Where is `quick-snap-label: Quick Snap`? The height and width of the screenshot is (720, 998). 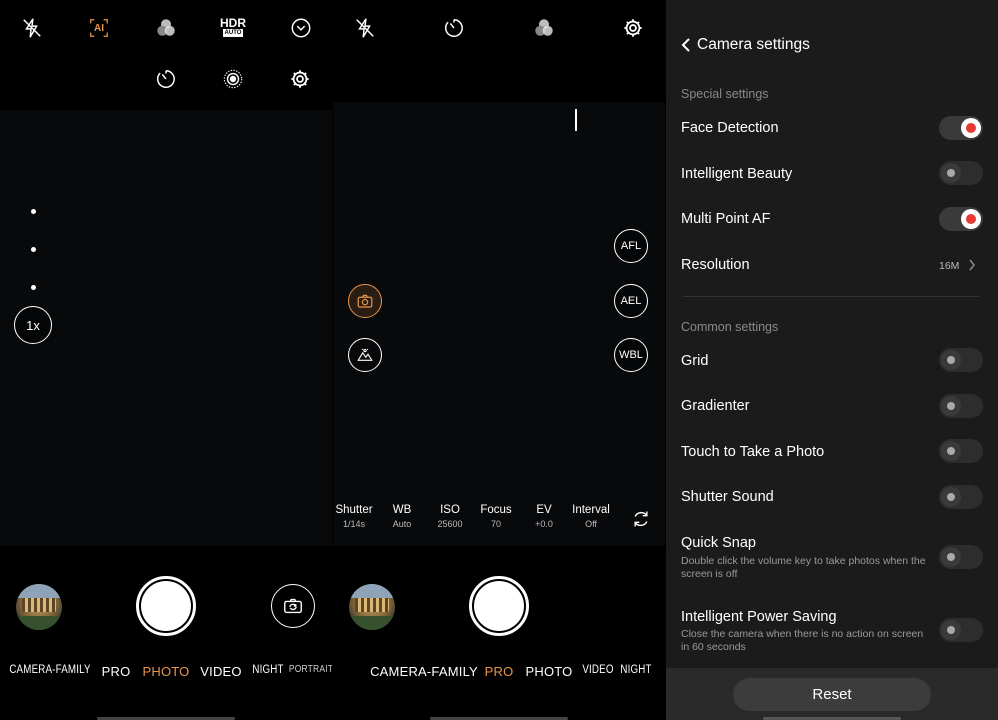 quick-snap-label: Quick Snap is located at coordinates (718, 543).